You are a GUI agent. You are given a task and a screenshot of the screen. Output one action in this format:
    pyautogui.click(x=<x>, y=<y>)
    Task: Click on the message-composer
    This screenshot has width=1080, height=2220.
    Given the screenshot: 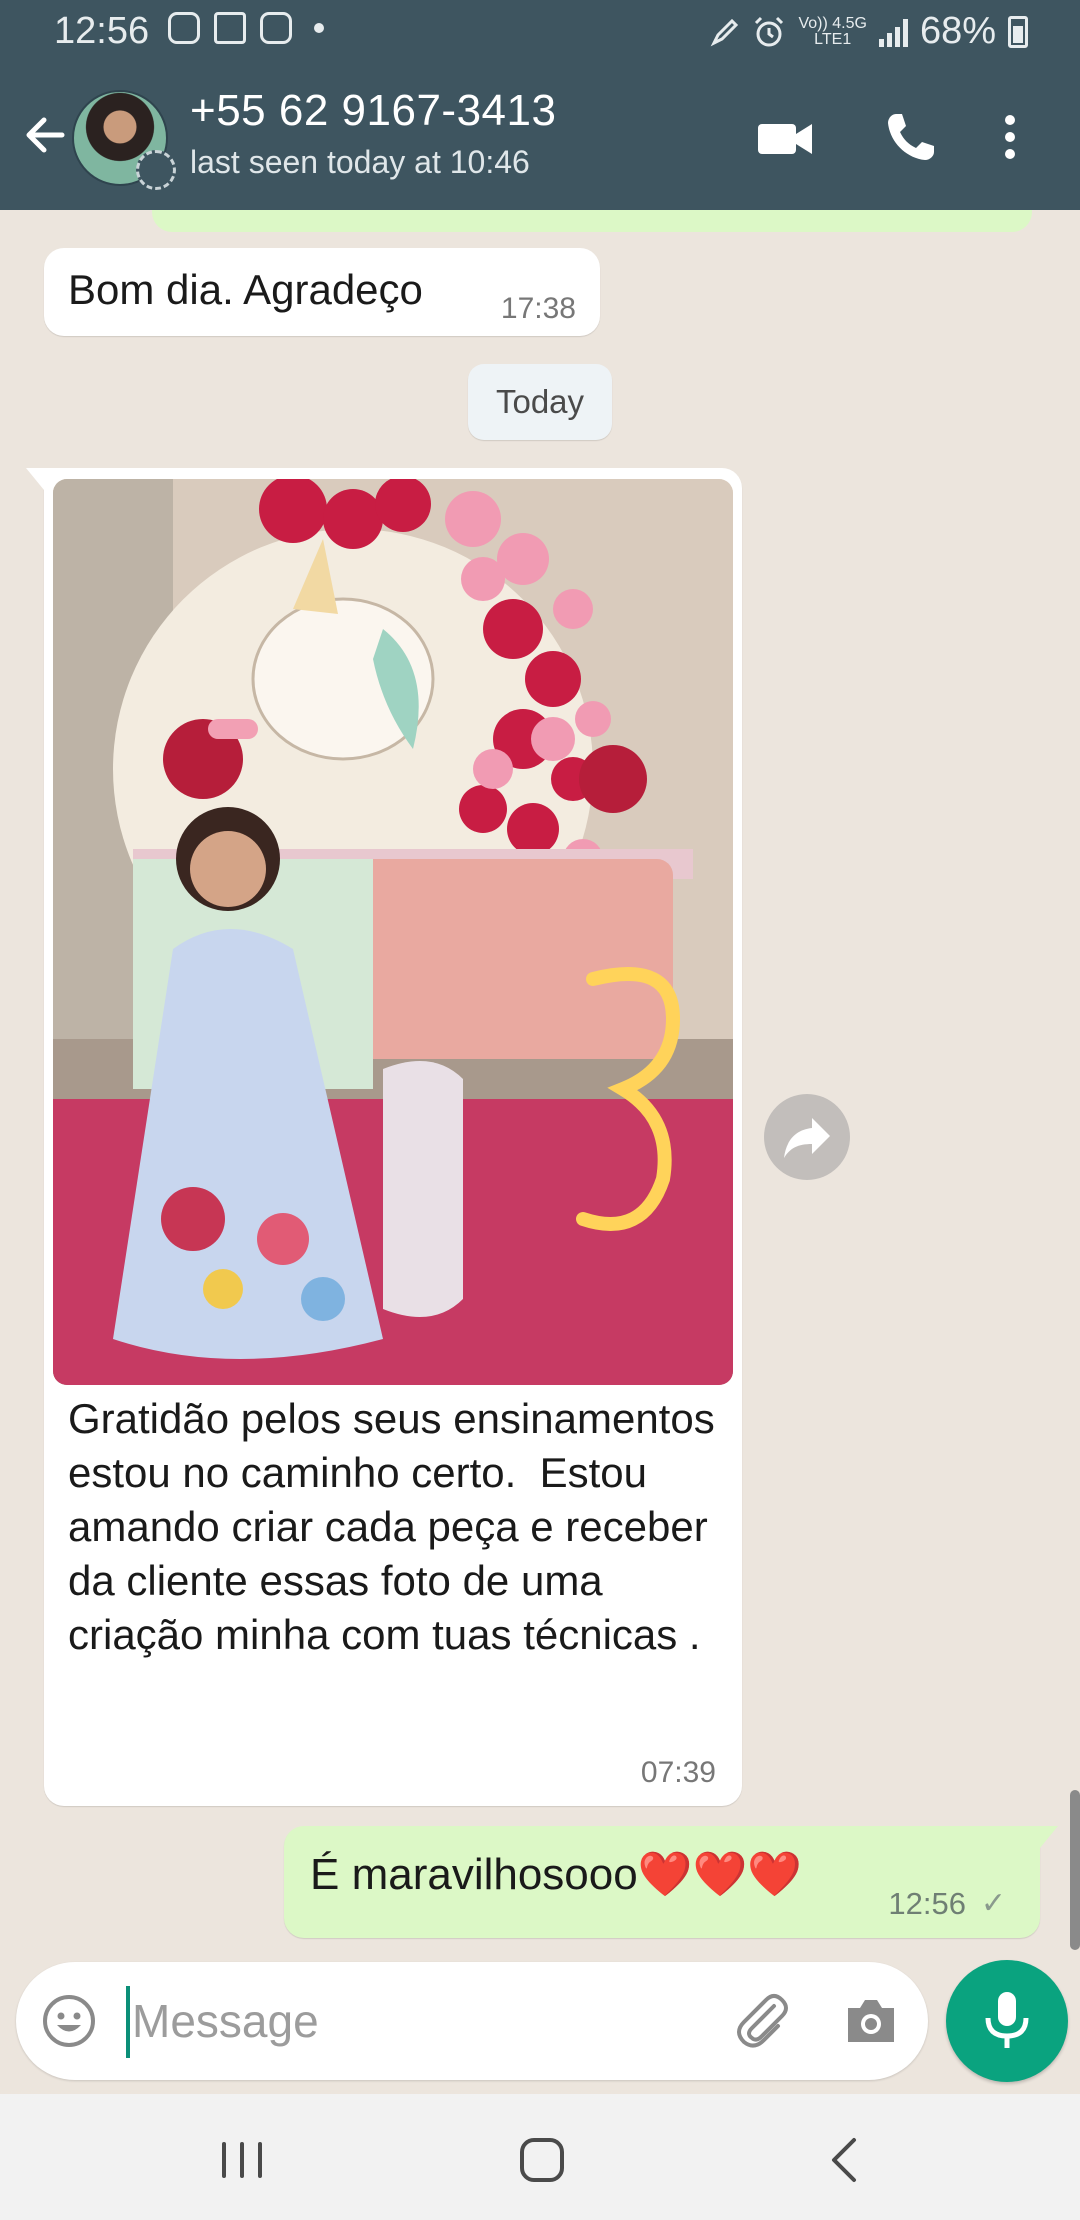 What is the action you would take?
    pyautogui.click(x=472, y=2021)
    